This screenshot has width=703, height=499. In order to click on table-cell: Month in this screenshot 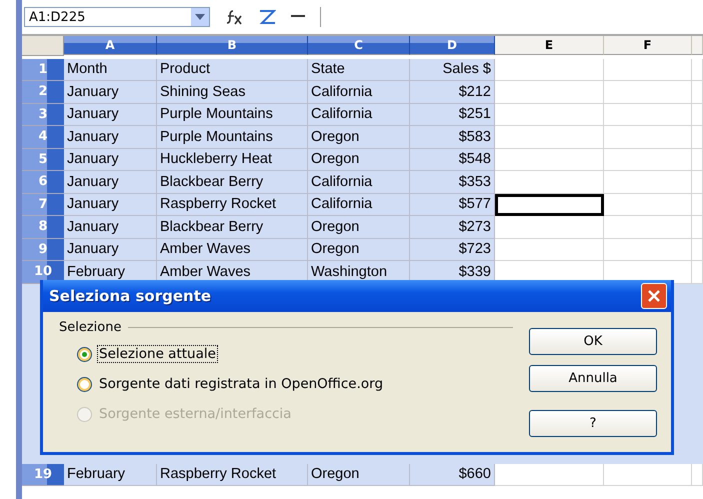, I will do `click(110, 69)`.